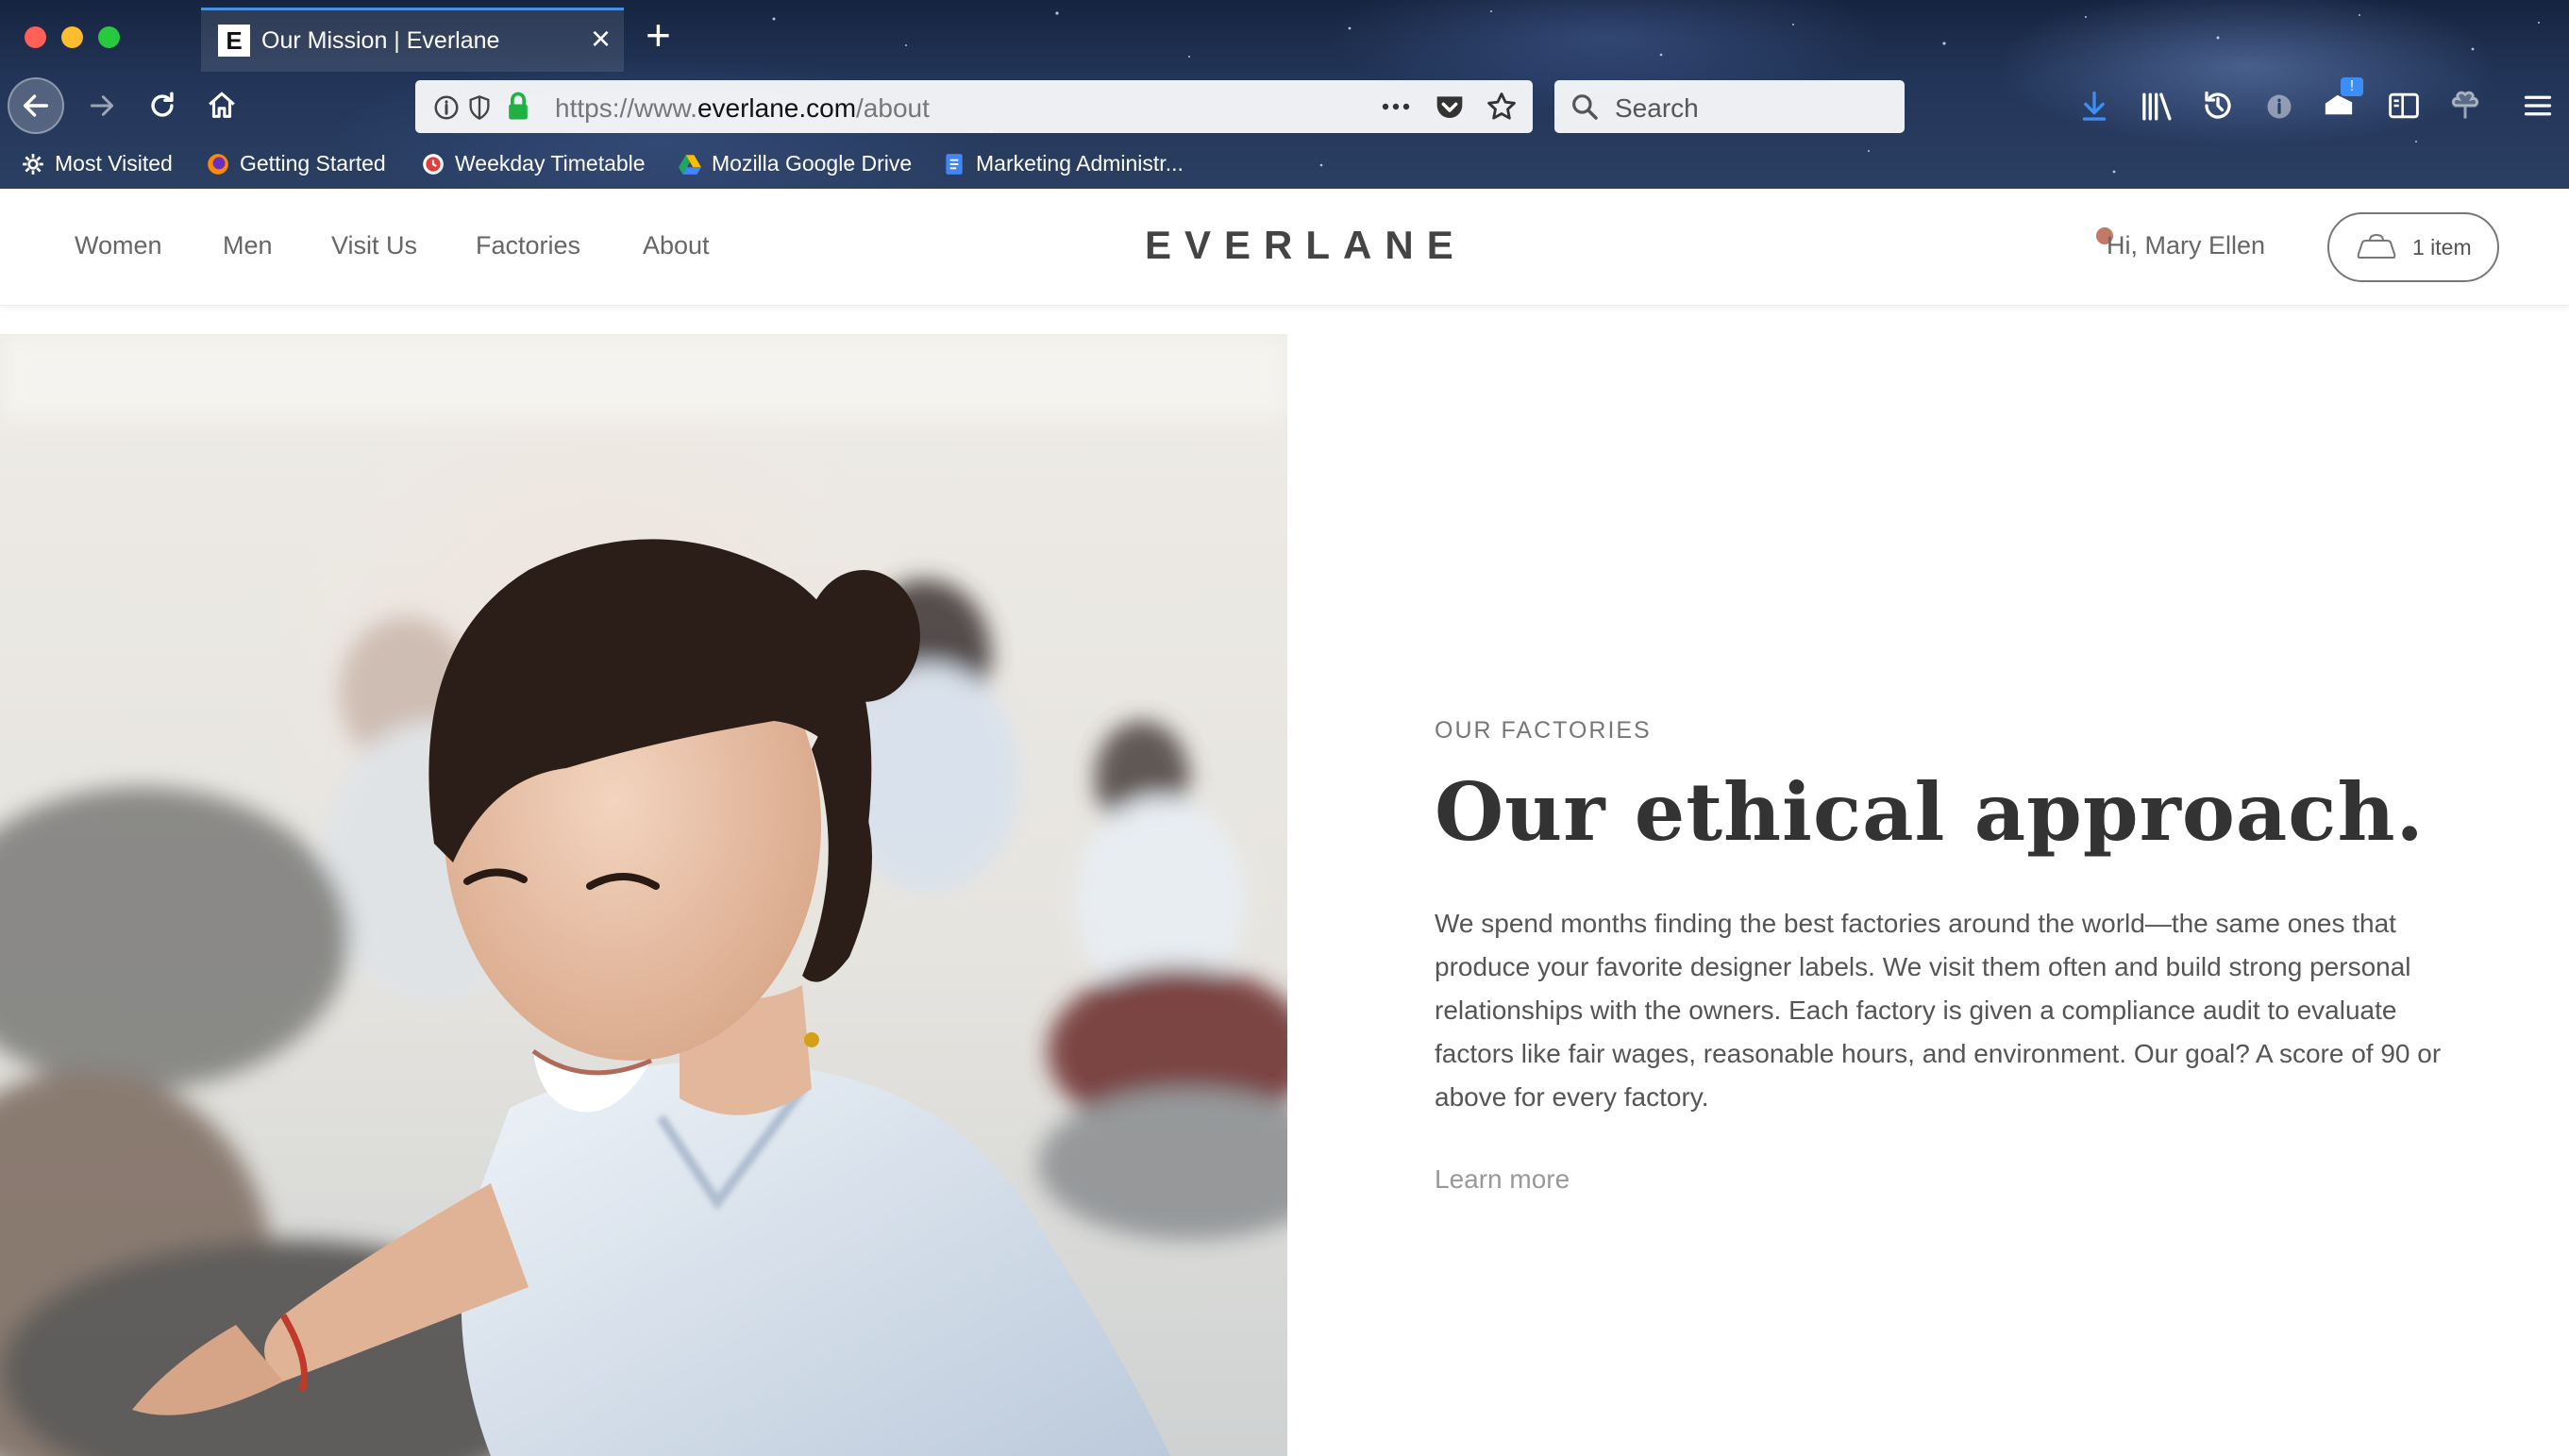  What do you see at coordinates (2218, 106) in the screenshot?
I see `history-icon` at bounding box center [2218, 106].